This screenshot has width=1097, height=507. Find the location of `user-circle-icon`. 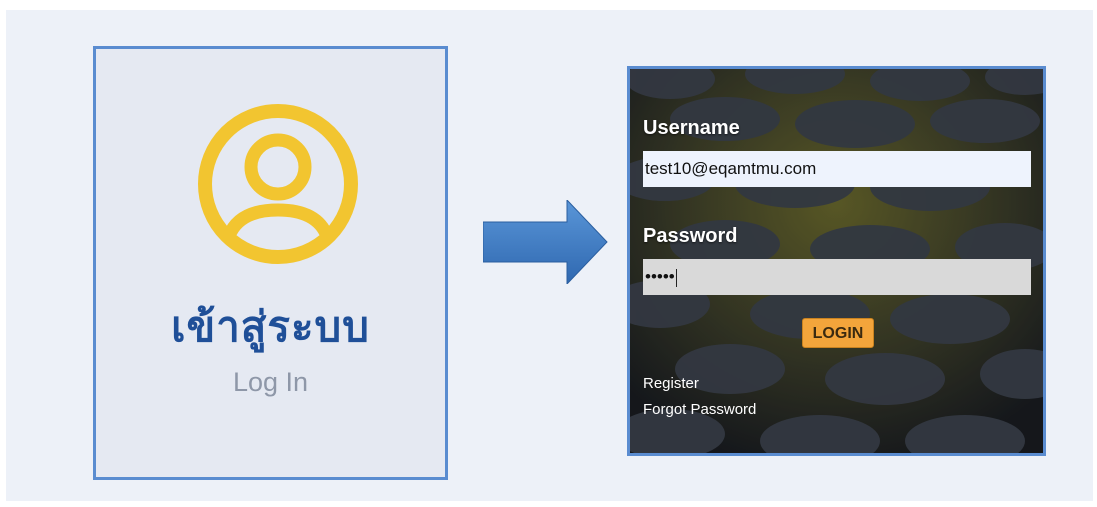

user-circle-icon is located at coordinates (278, 184).